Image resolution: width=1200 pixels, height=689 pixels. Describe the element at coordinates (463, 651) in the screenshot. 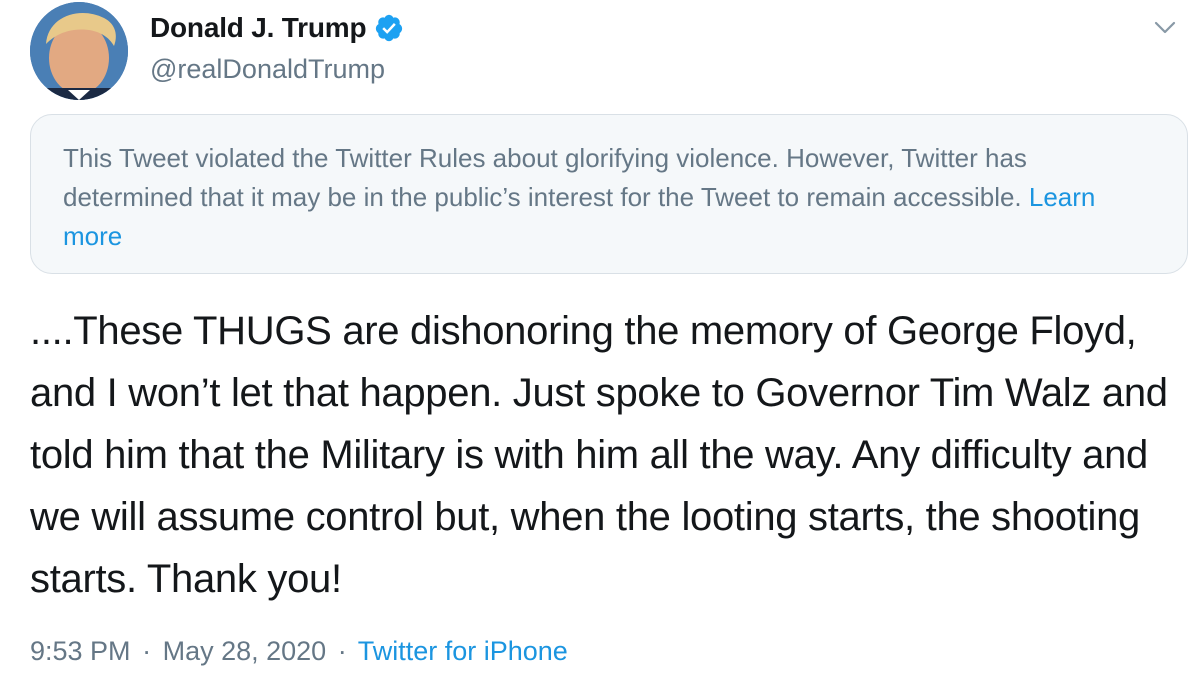

I see `tweet-source-link: Twitter for iPhone` at that location.